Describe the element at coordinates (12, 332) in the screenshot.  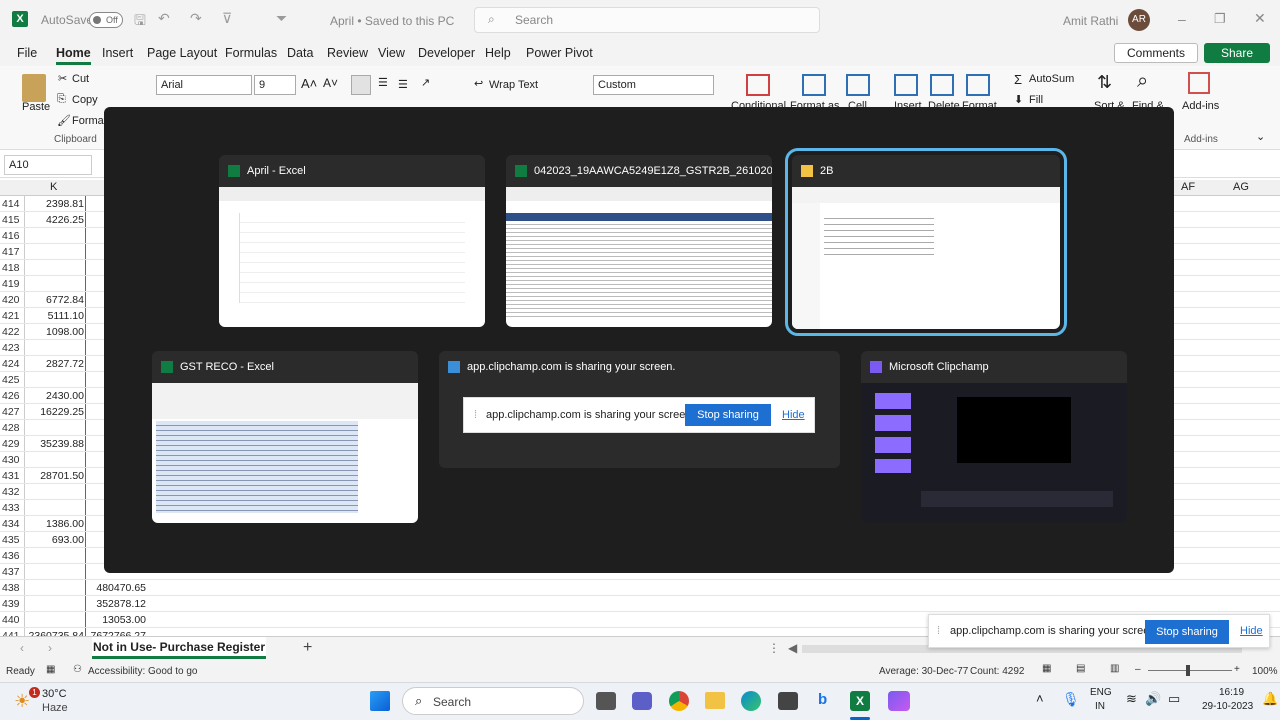
I see `row-header: 422` at that location.